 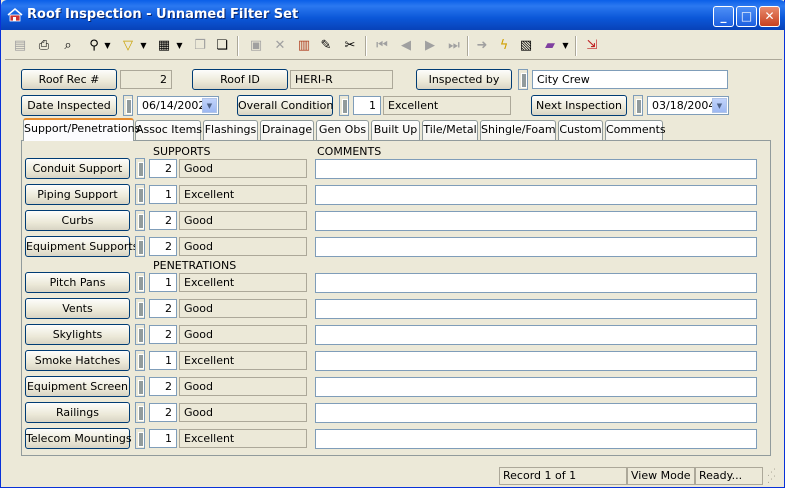 I want to click on railings-button: Railings, so click(x=77, y=412).